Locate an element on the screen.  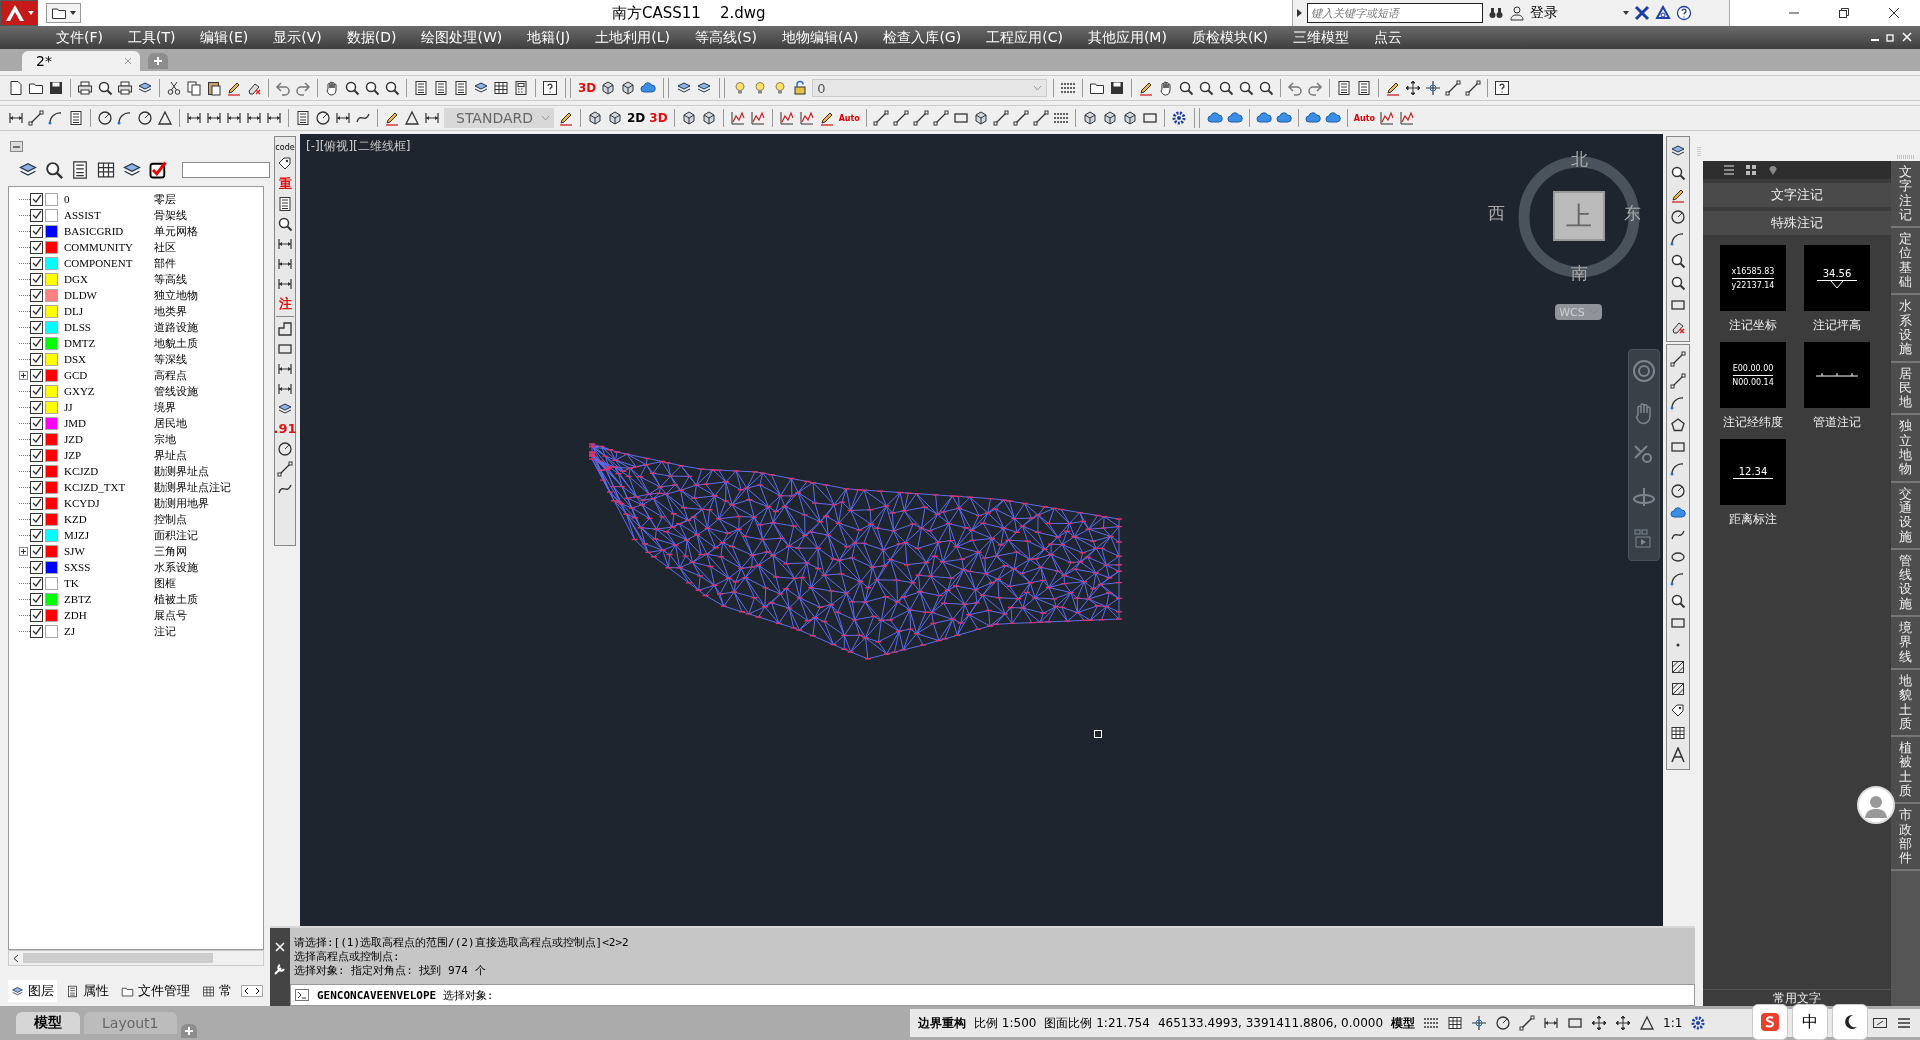
checkmark-icon is located at coordinates (158, 170).